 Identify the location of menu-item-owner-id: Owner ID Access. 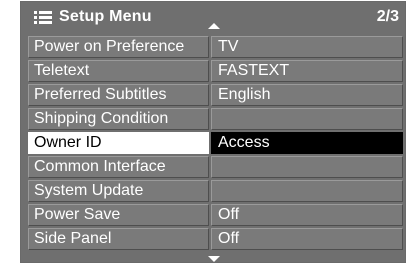
(215, 143).